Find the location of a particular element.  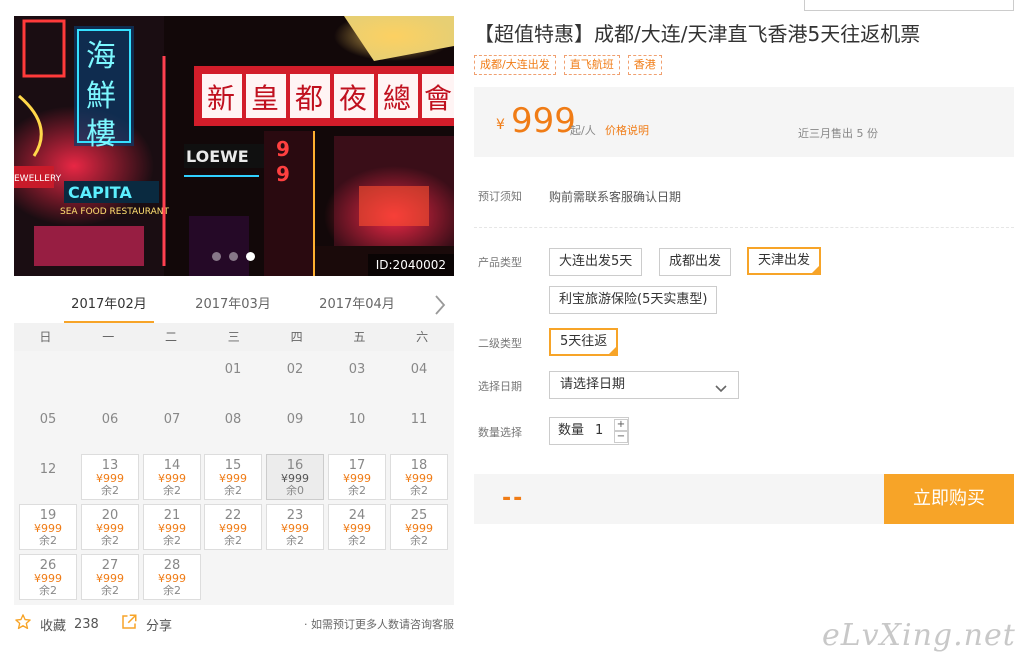

type-option-tianjin: 天津出发 is located at coordinates (784, 261).